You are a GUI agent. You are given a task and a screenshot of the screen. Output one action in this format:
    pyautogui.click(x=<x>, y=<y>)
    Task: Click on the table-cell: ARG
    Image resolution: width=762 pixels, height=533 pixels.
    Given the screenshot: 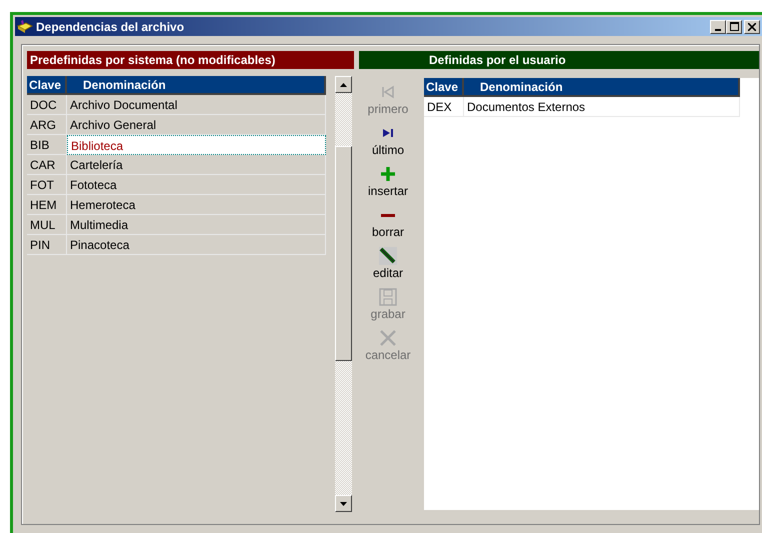 What is the action you would take?
    pyautogui.click(x=47, y=125)
    